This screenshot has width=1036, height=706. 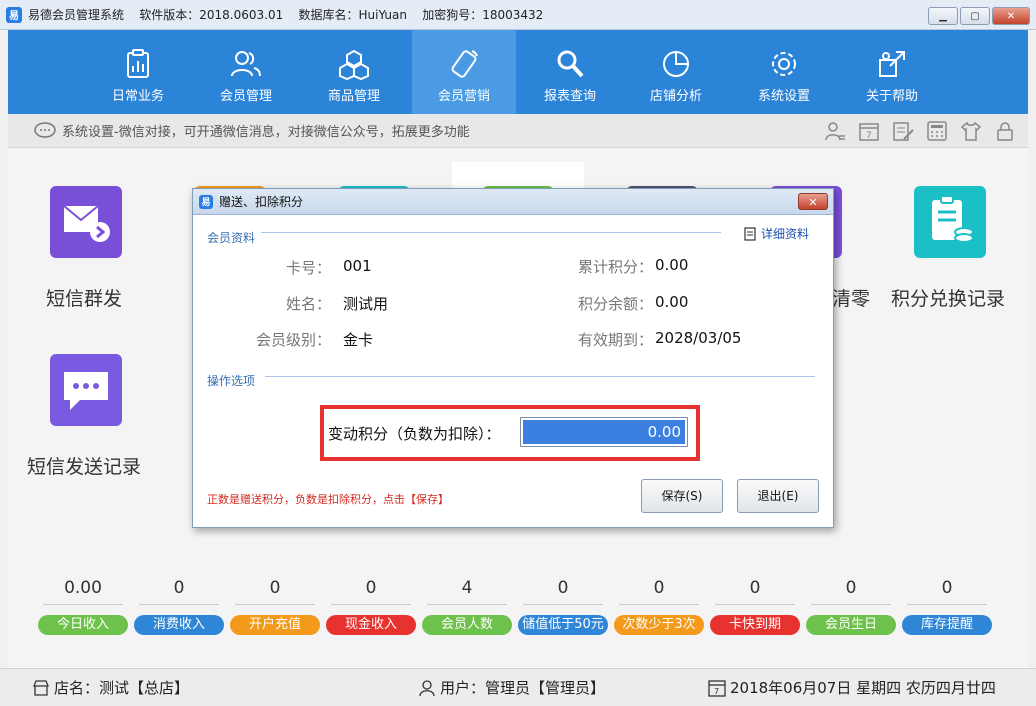 What do you see at coordinates (563, 606) in the screenshot?
I see `stat-low-balance: 0 储值低于50元` at bounding box center [563, 606].